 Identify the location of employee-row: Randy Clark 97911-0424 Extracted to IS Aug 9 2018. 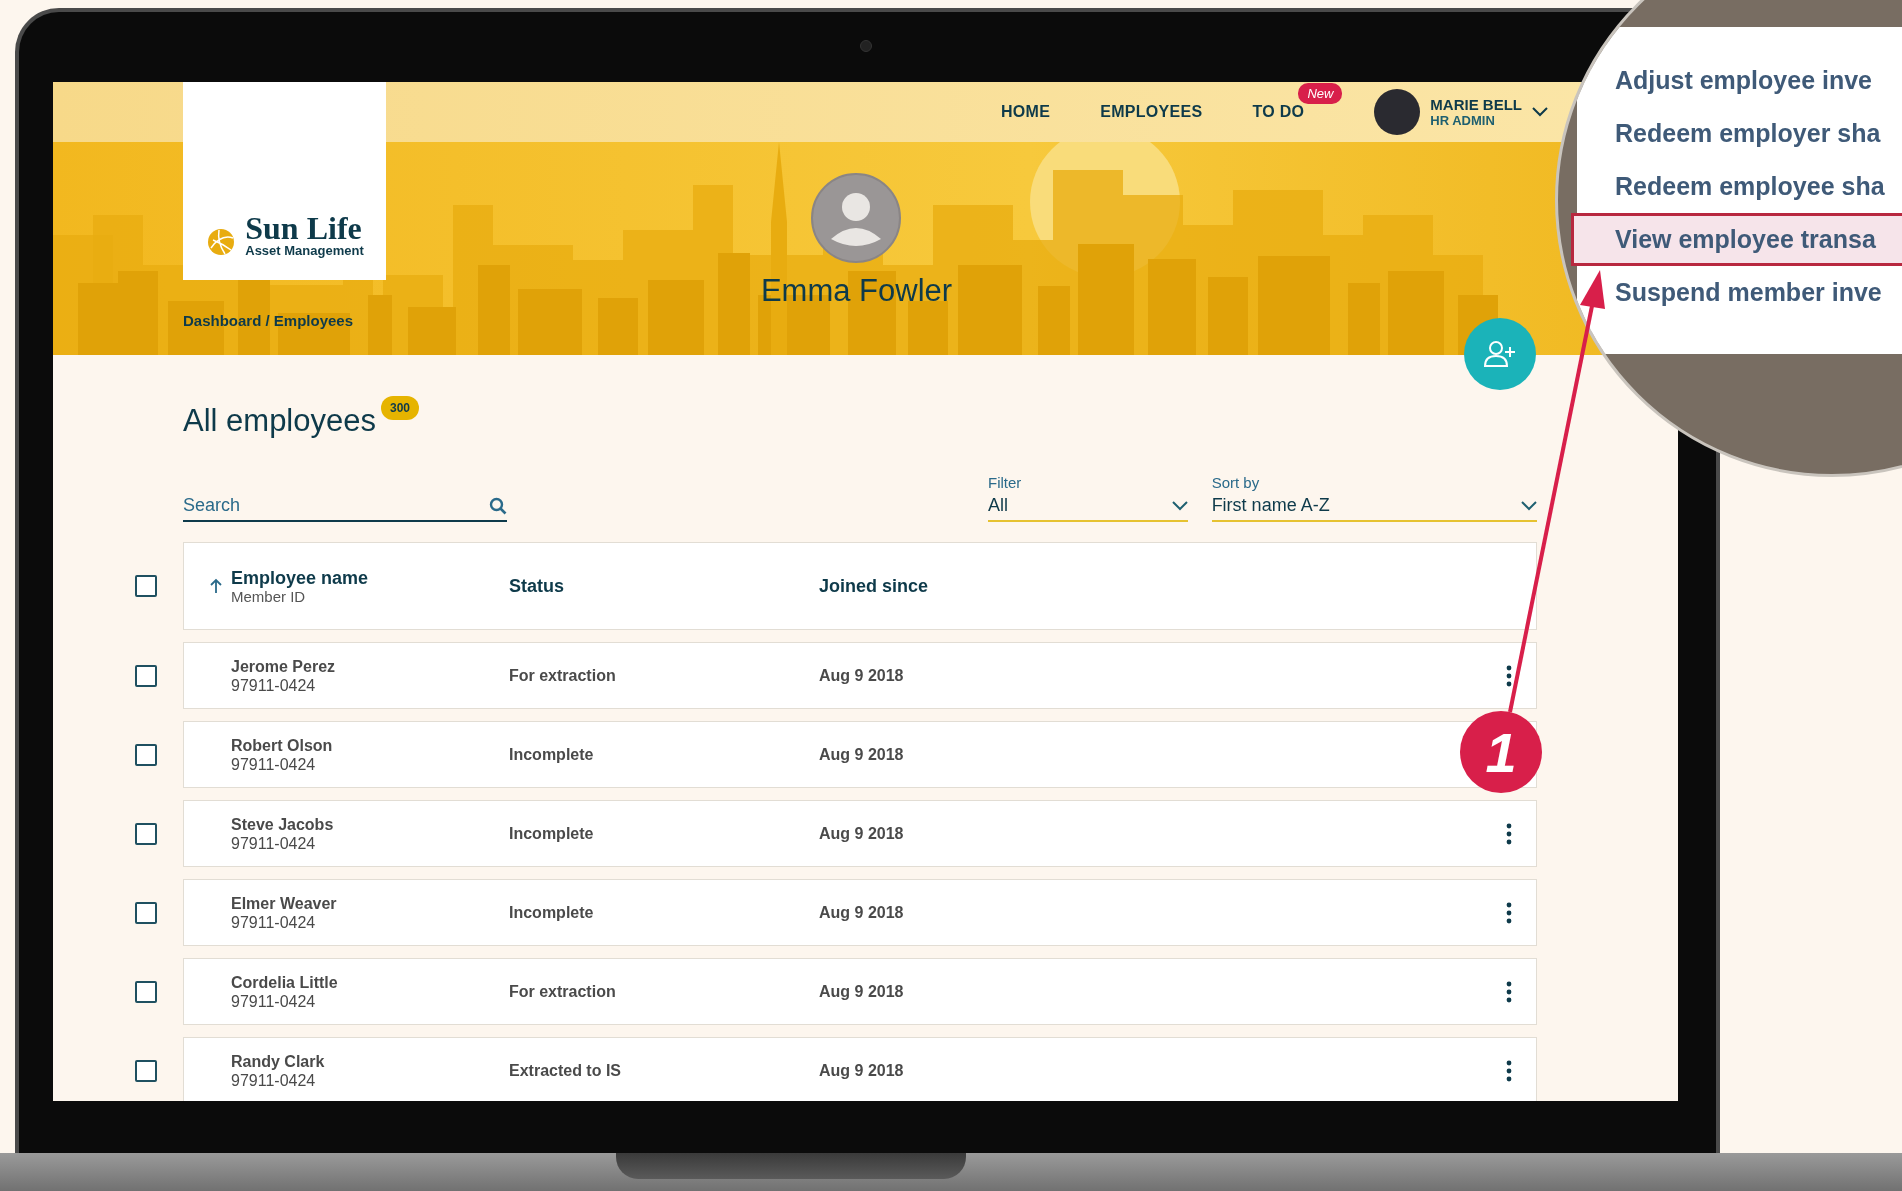
(860, 1069).